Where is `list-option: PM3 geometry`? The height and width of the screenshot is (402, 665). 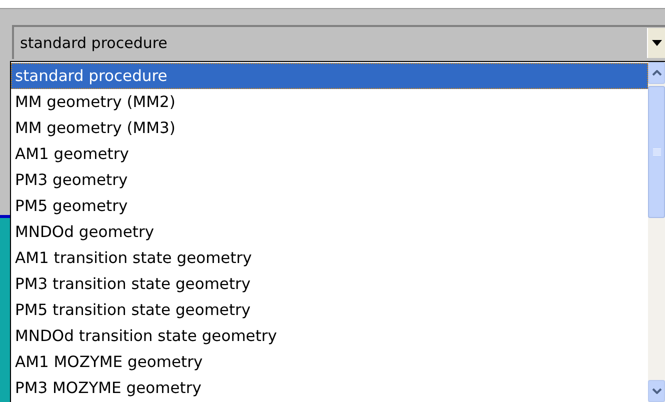
list-option: PM3 geometry is located at coordinates (329, 180).